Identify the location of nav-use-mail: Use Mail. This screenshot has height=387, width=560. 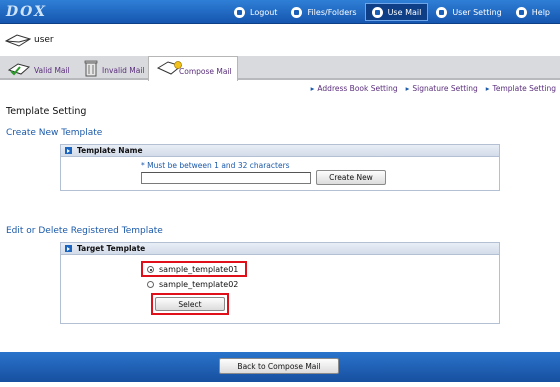
(396, 12).